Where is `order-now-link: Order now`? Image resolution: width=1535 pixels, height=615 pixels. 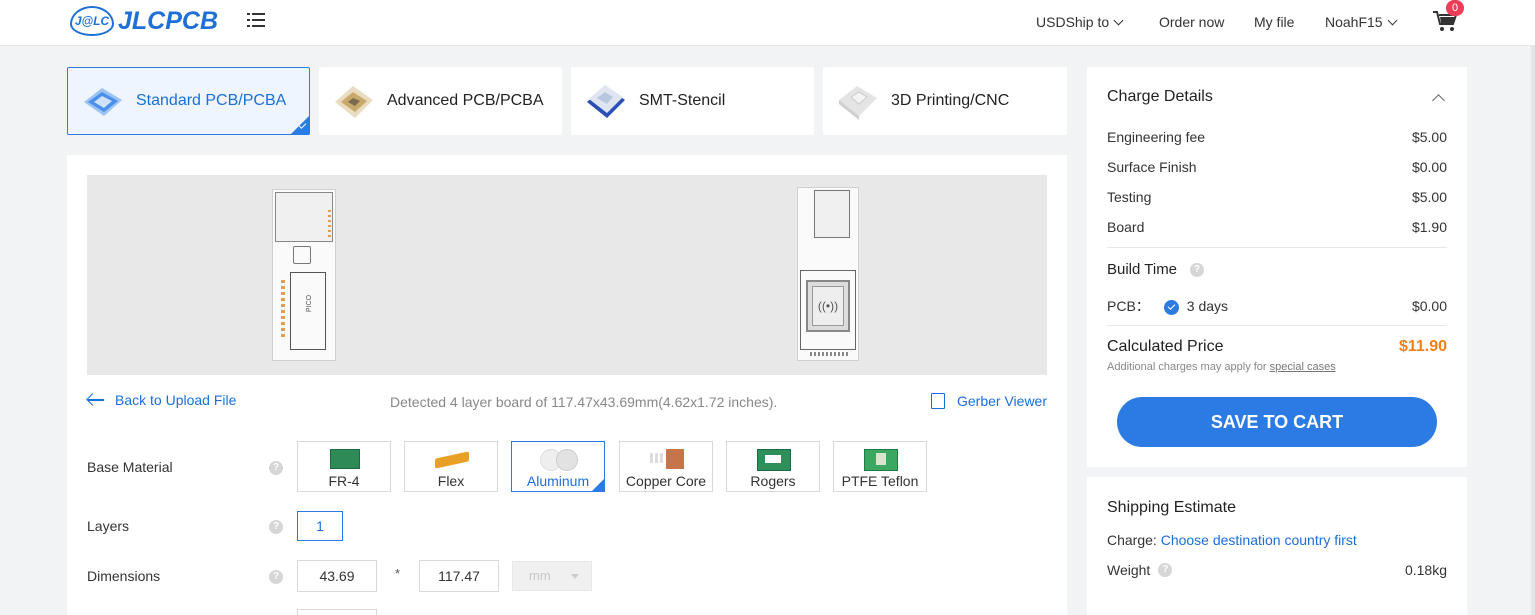
order-now-link: Order now is located at coordinates (1191, 22).